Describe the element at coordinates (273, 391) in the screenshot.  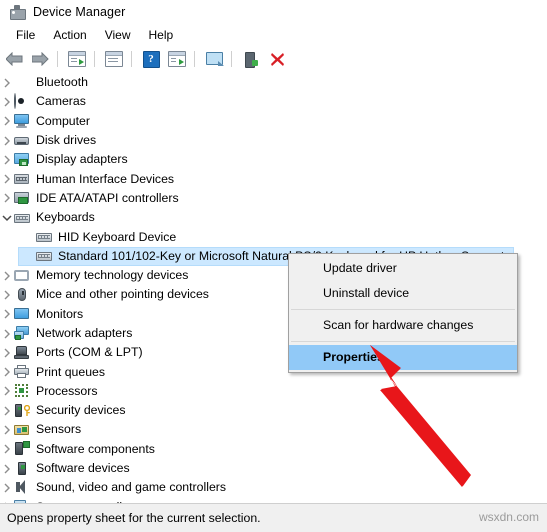
I see `tree-item-processors: Processors` at that location.